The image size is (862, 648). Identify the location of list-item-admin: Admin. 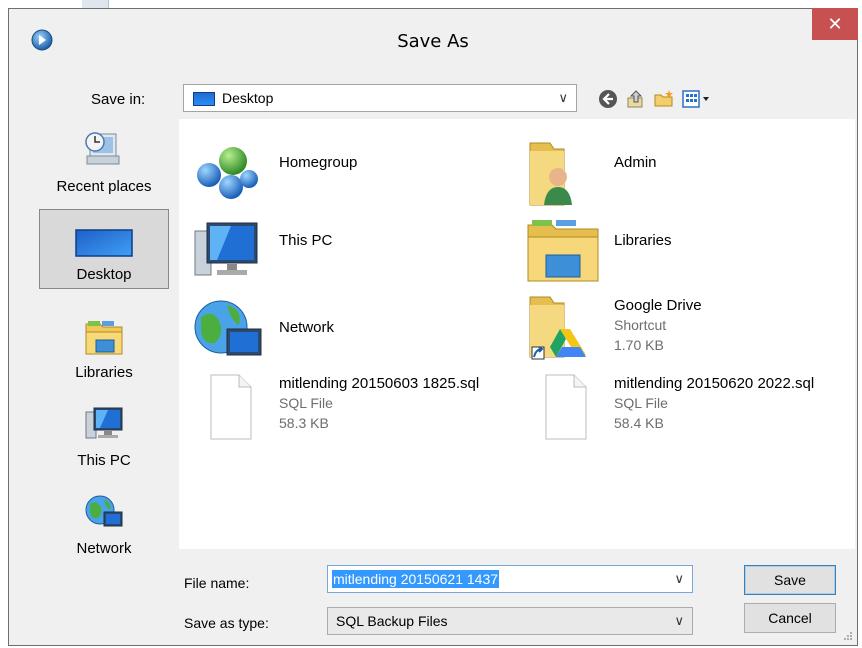
(684, 174).